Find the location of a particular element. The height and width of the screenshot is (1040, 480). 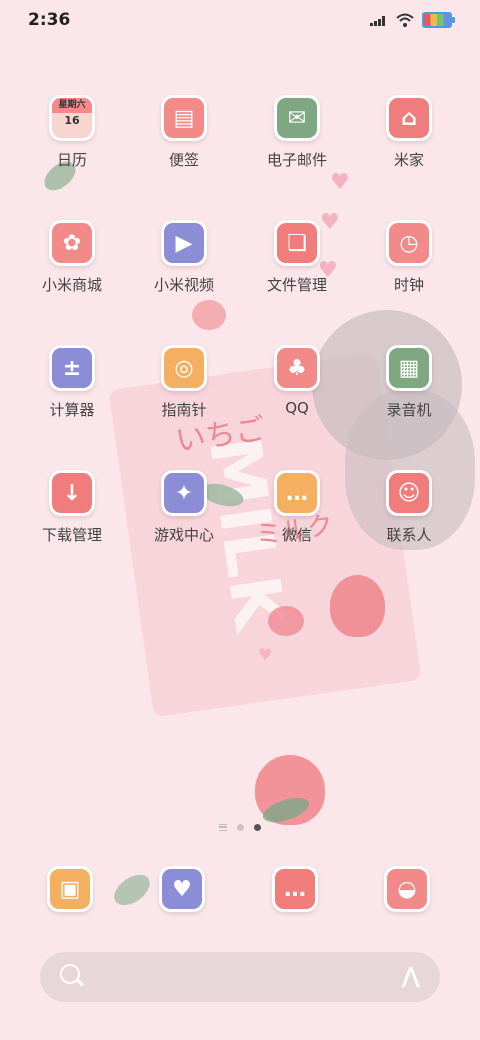

page-dot is located at coordinates (240, 827).